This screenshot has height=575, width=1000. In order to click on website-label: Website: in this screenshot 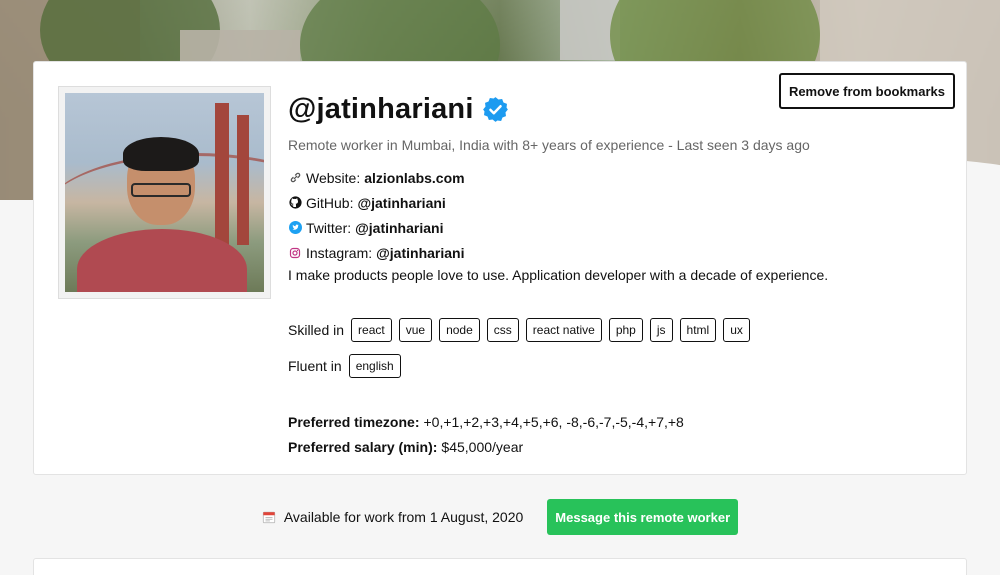, I will do `click(333, 177)`.